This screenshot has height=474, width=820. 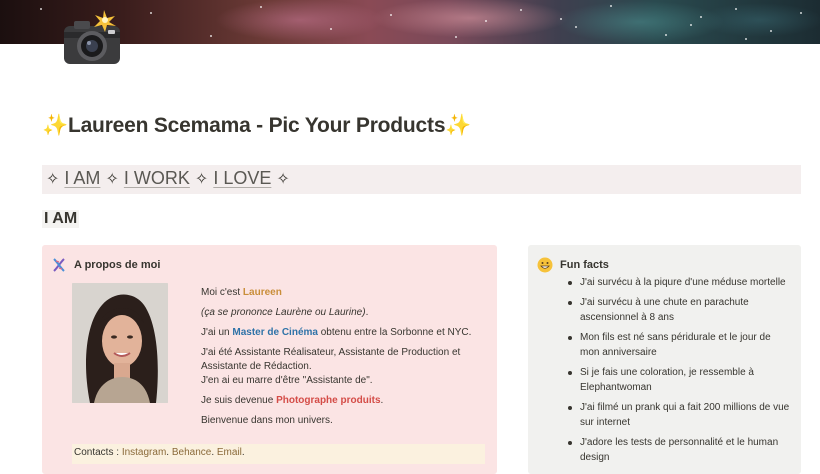 What do you see at coordinates (262, 292) in the screenshot?
I see `name-highlight: Laureen` at bounding box center [262, 292].